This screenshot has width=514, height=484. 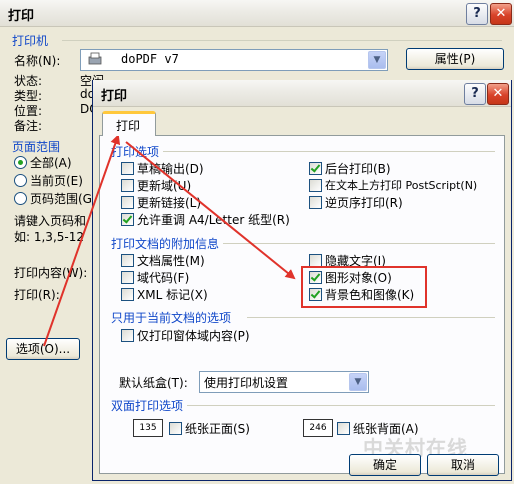 What do you see at coordinates (234, 60) in the screenshot?
I see `printer-name-select: doPDF v7 ▼` at bounding box center [234, 60].